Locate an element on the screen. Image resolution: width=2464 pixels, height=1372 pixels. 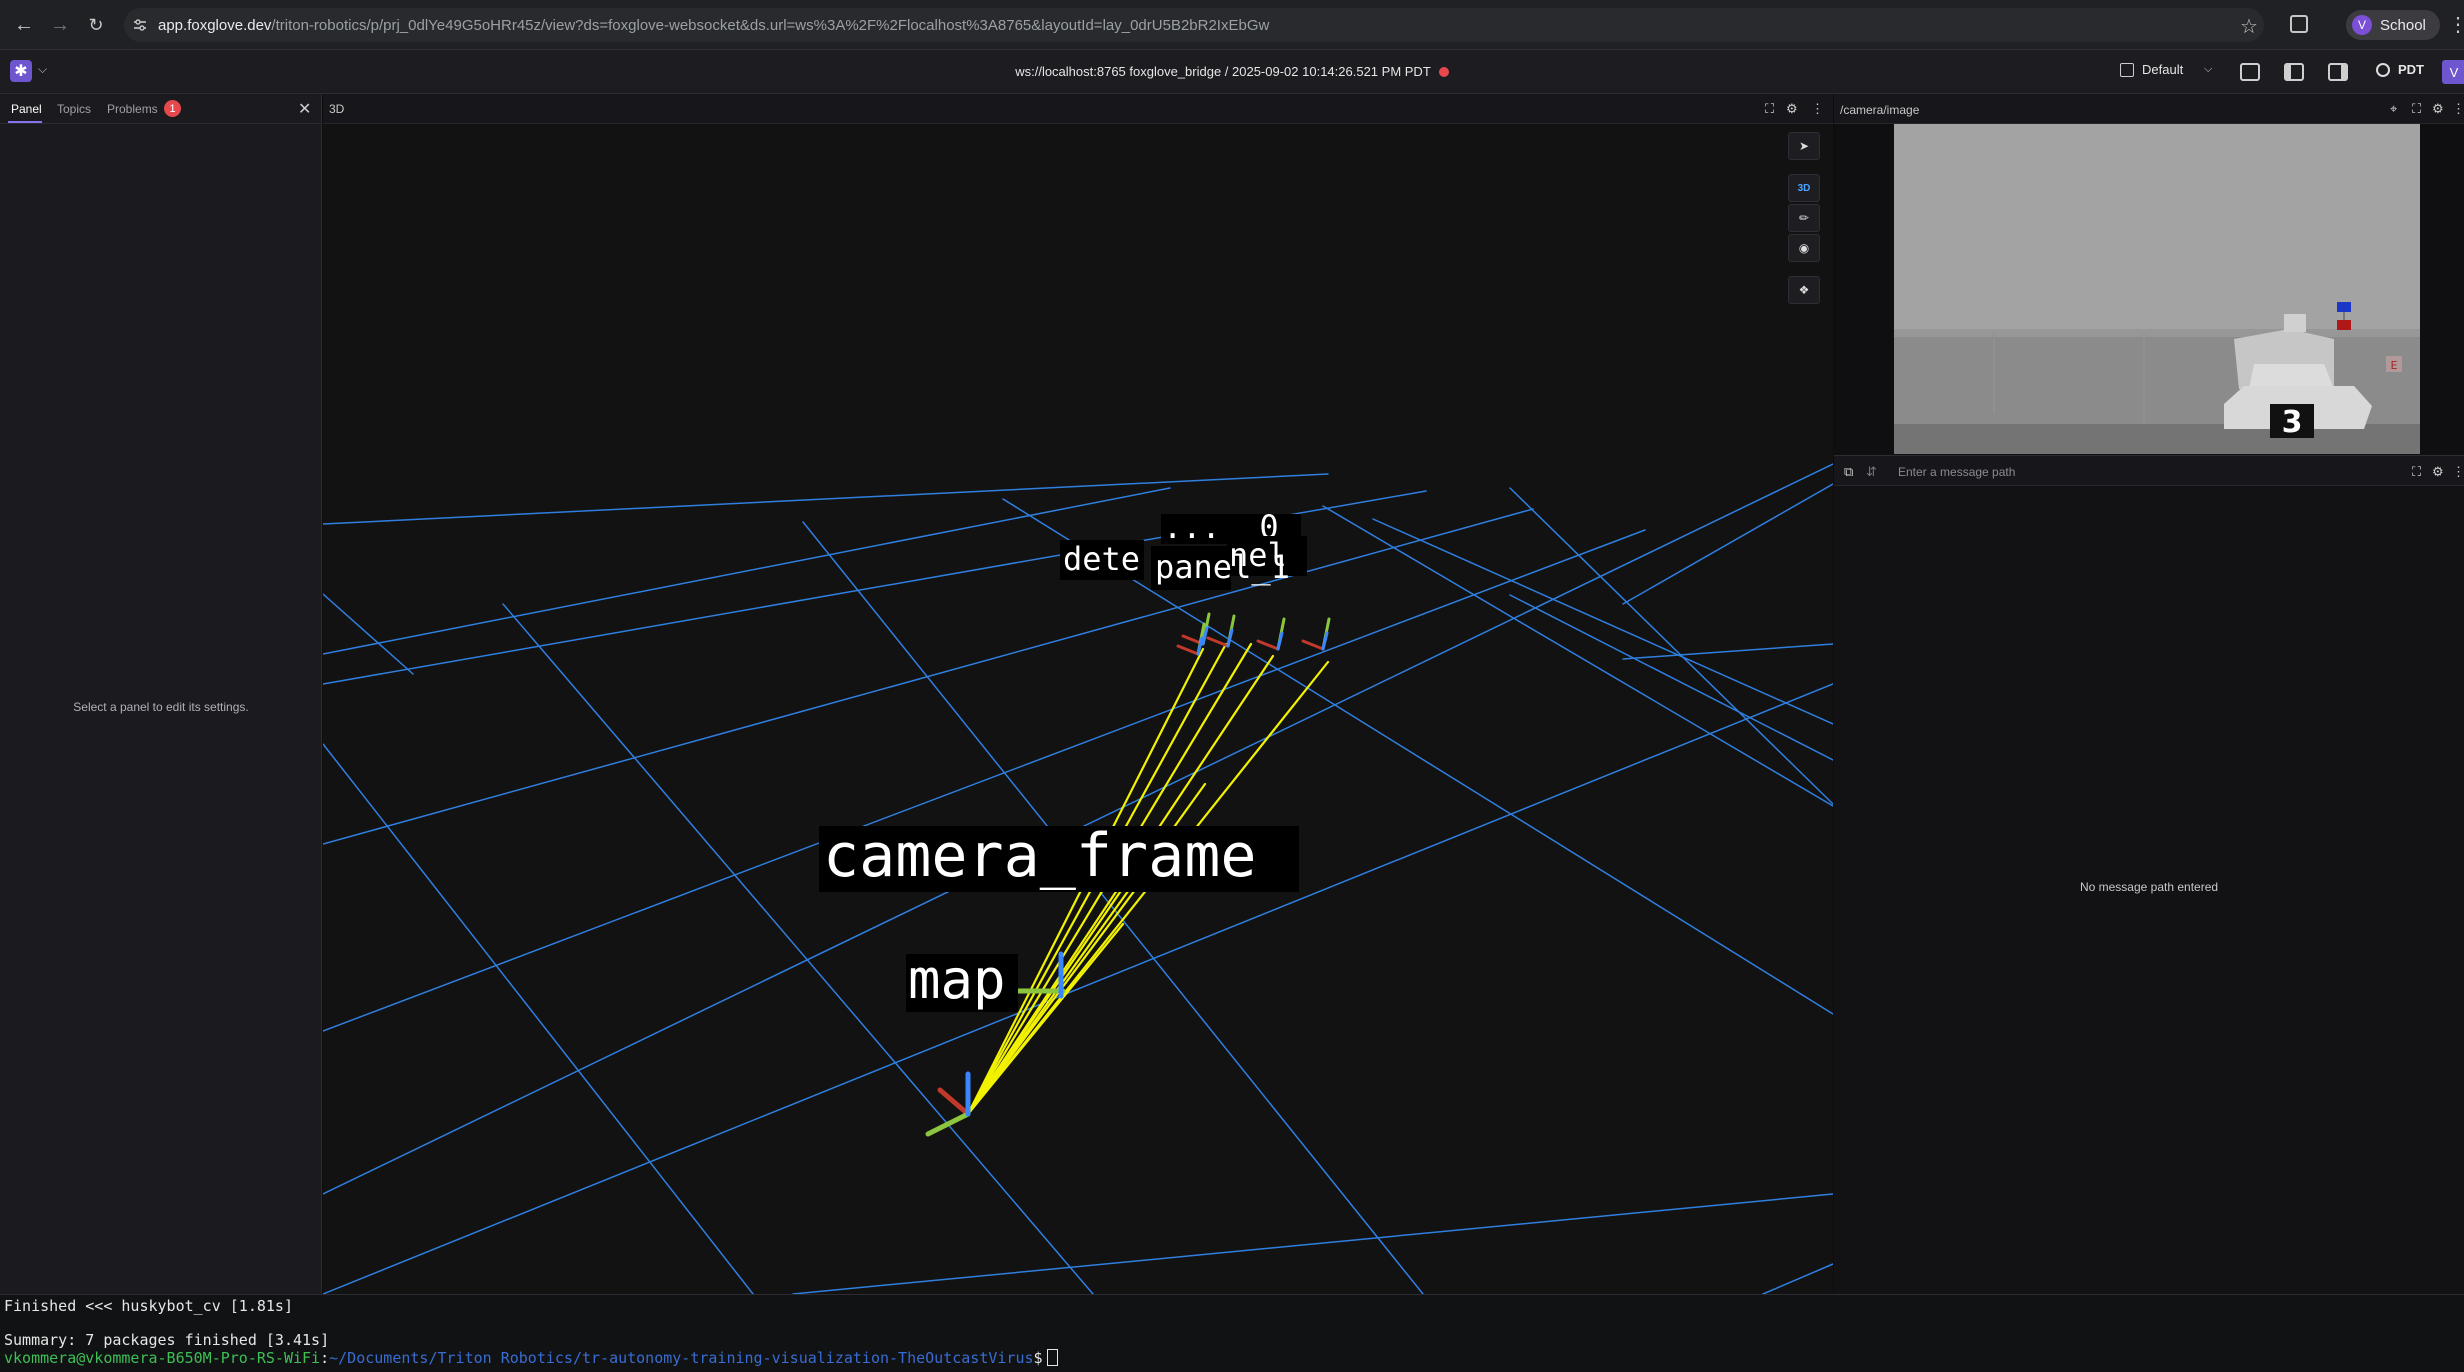
tab-topics: Topics is located at coordinates (74, 109).